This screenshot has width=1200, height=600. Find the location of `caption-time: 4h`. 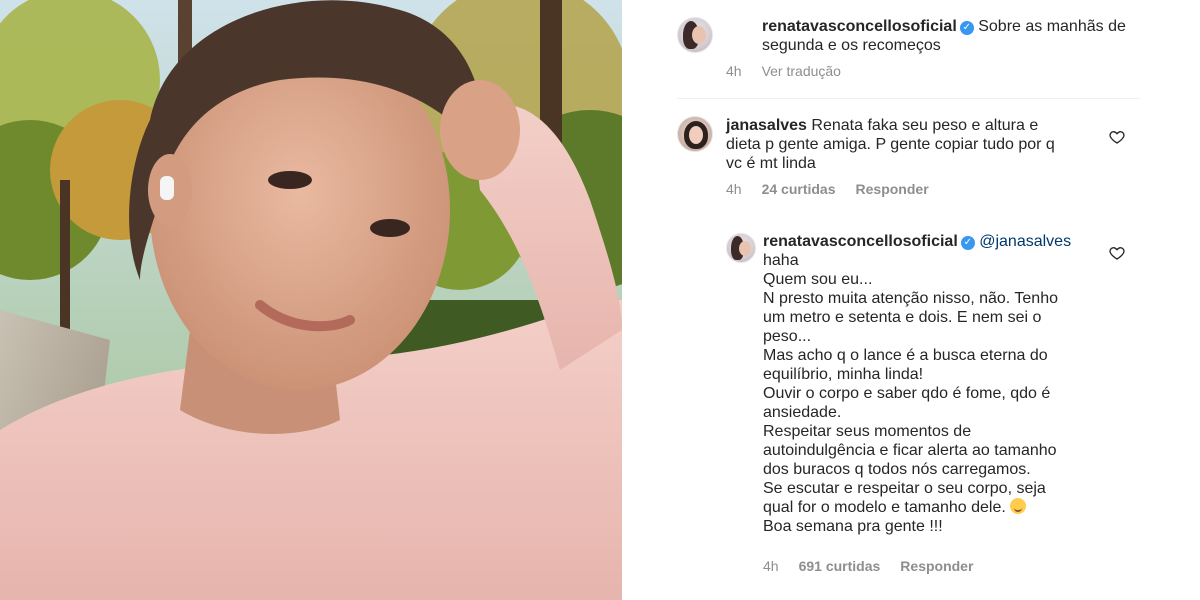

caption-time: 4h is located at coordinates (734, 71).